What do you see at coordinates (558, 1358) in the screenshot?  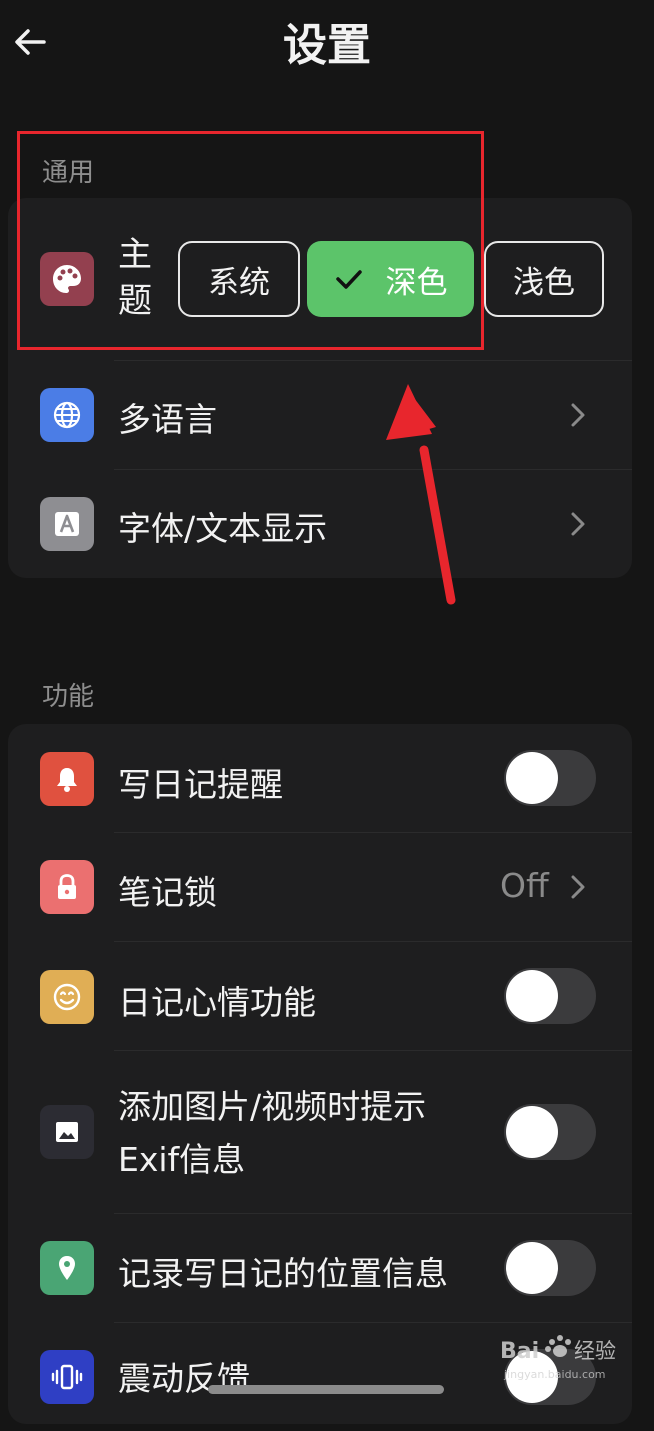 I see `baidu-jingyan-watermark-icon: Bai 经验 jingyan.baidu.com` at bounding box center [558, 1358].